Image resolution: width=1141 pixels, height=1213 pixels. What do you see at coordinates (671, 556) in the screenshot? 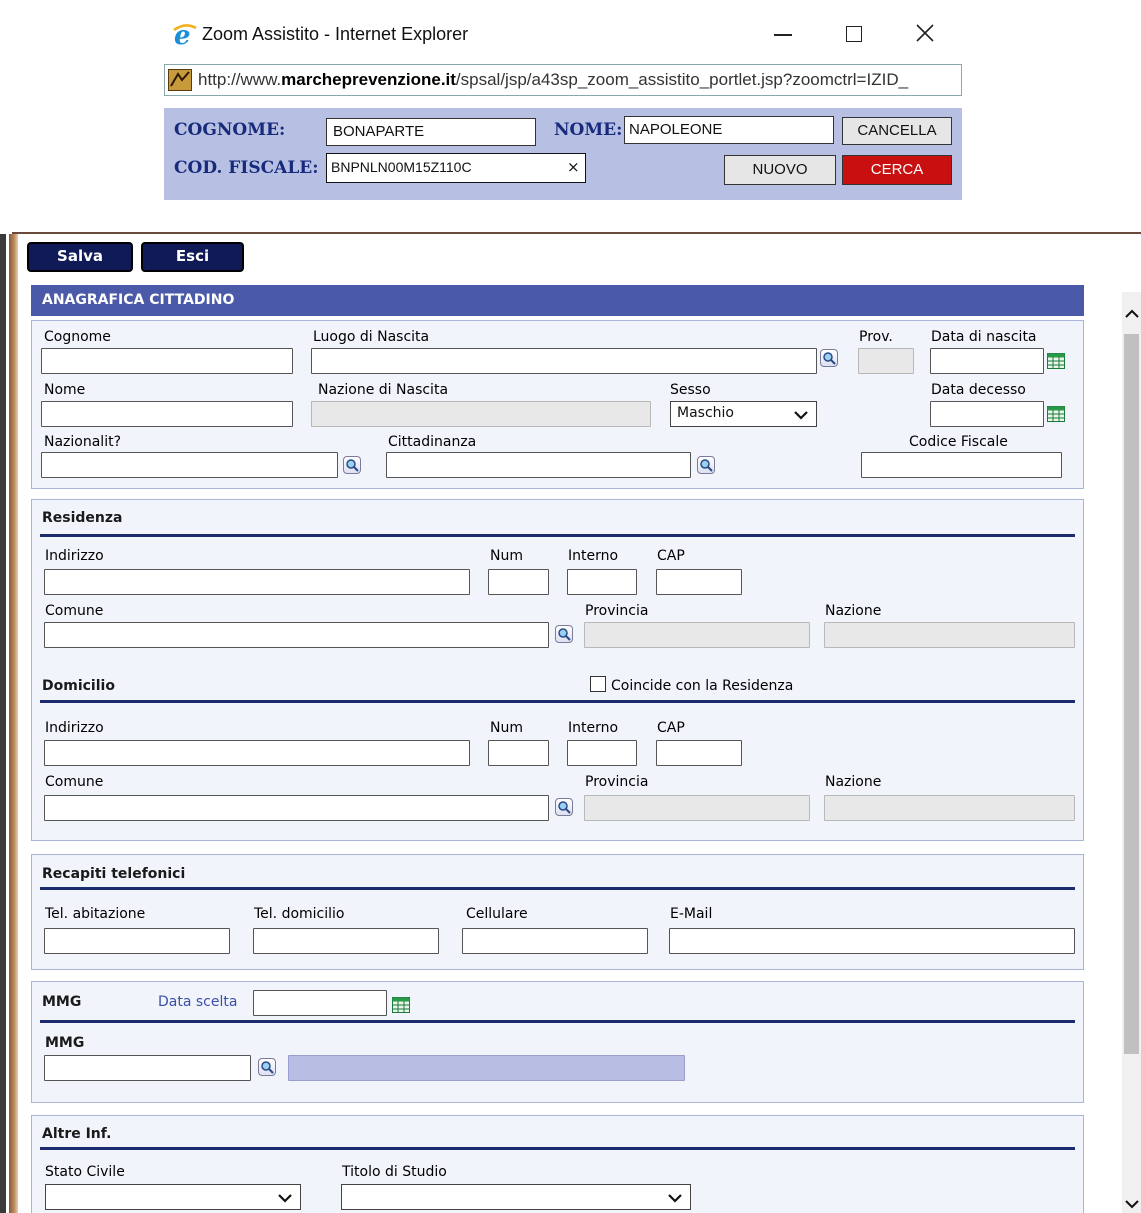
I see `res-cap-label: CAP` at bounding box center [671, 556].